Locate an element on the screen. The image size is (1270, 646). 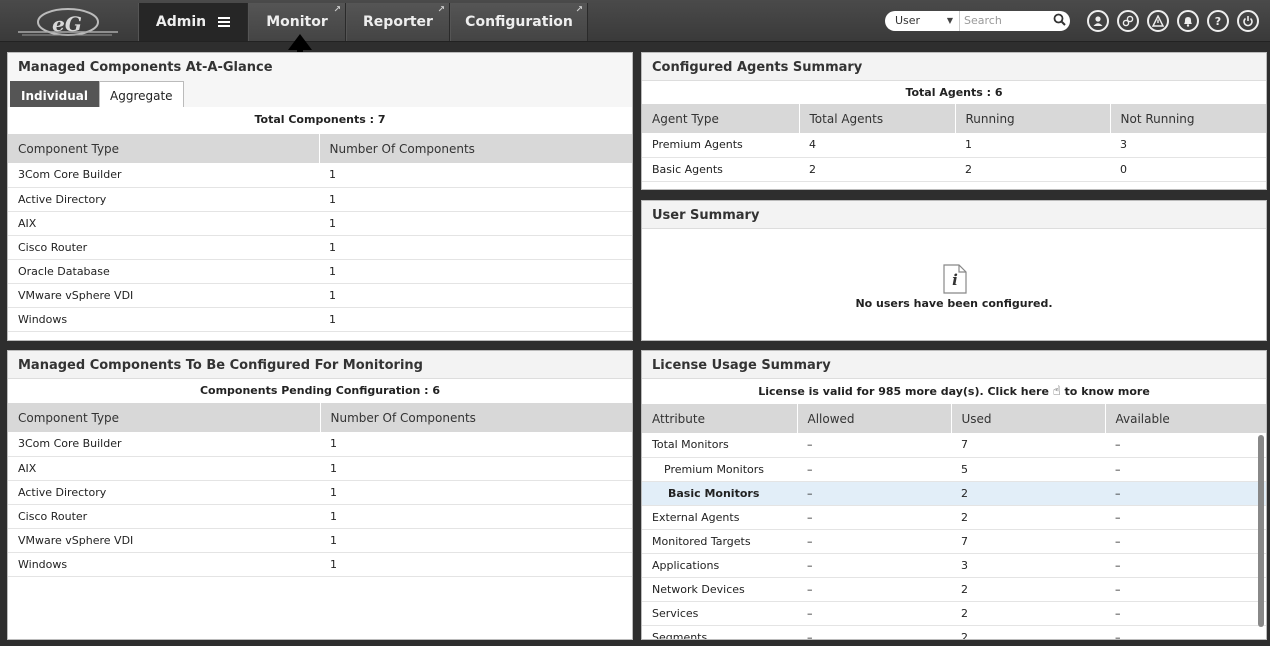
cell-running: 2 is located at coordinates (1032, 169).